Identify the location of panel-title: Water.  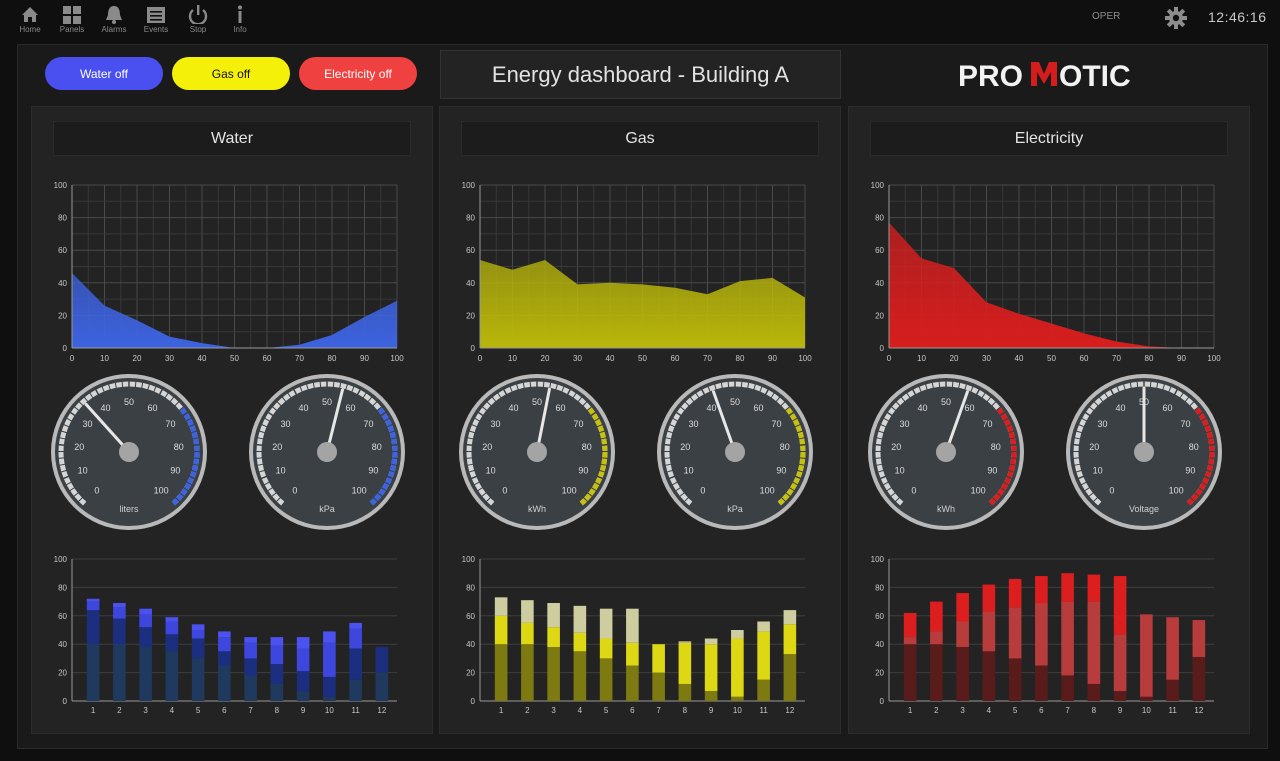
(232, 138).